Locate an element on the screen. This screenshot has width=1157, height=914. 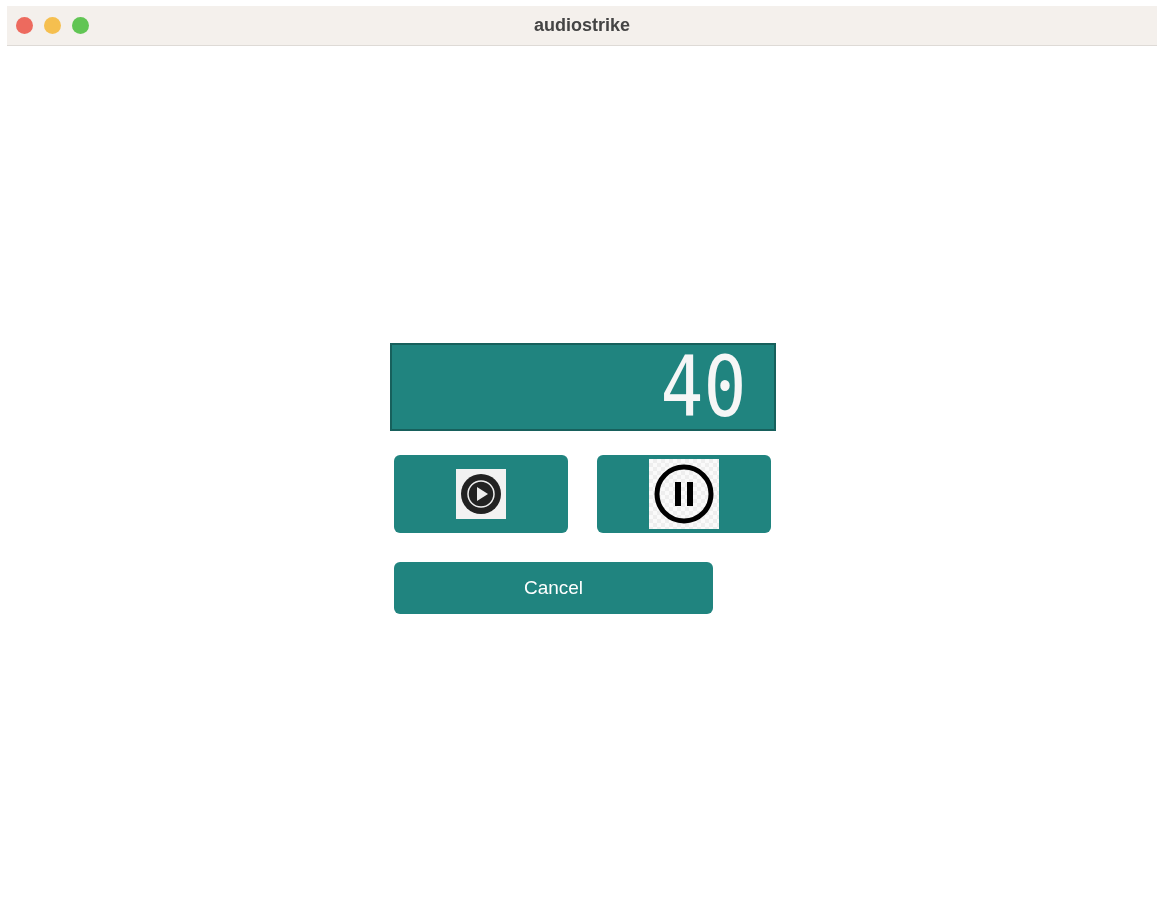
counter-reading: 40 is located at coordinates (703, 387).